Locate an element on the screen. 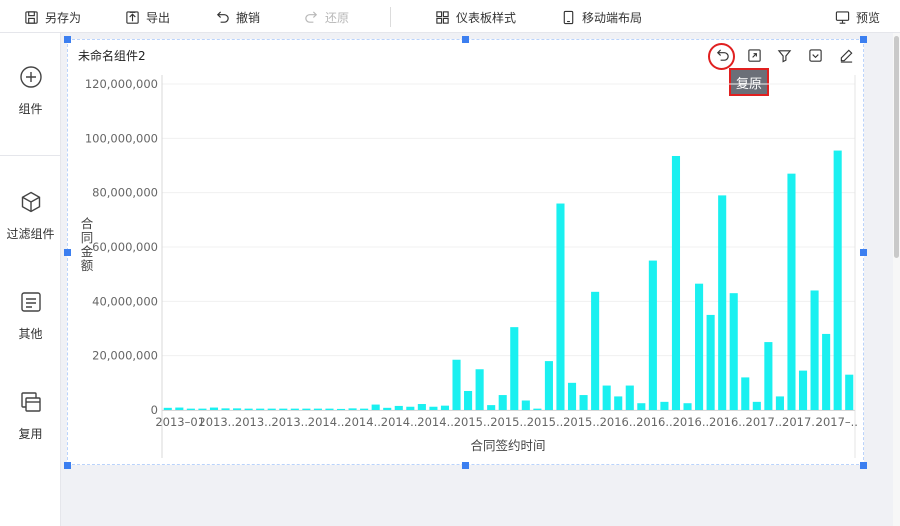 Image resolution: width=900 pixels, height=526 pixels. sidebar-item-reuse: 复用 is located at coordinates (30, 416).